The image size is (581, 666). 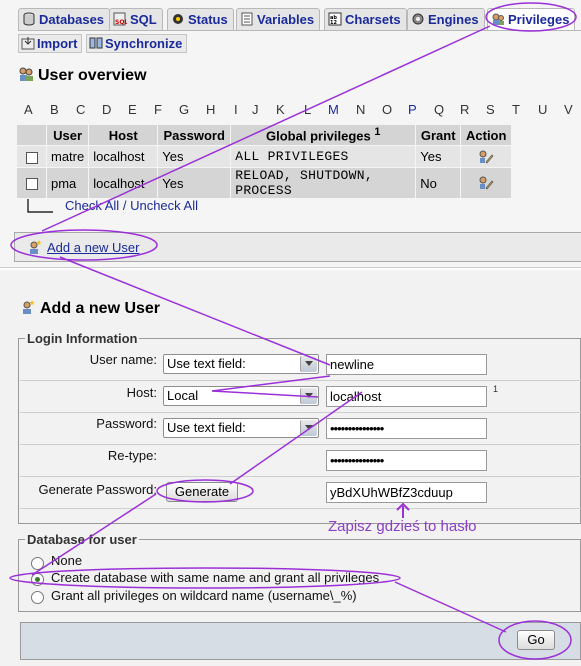 What do you see at coordinates (516, 109) in the screenshot?
I see `letter-link: T` at bounding box center [516, 109].